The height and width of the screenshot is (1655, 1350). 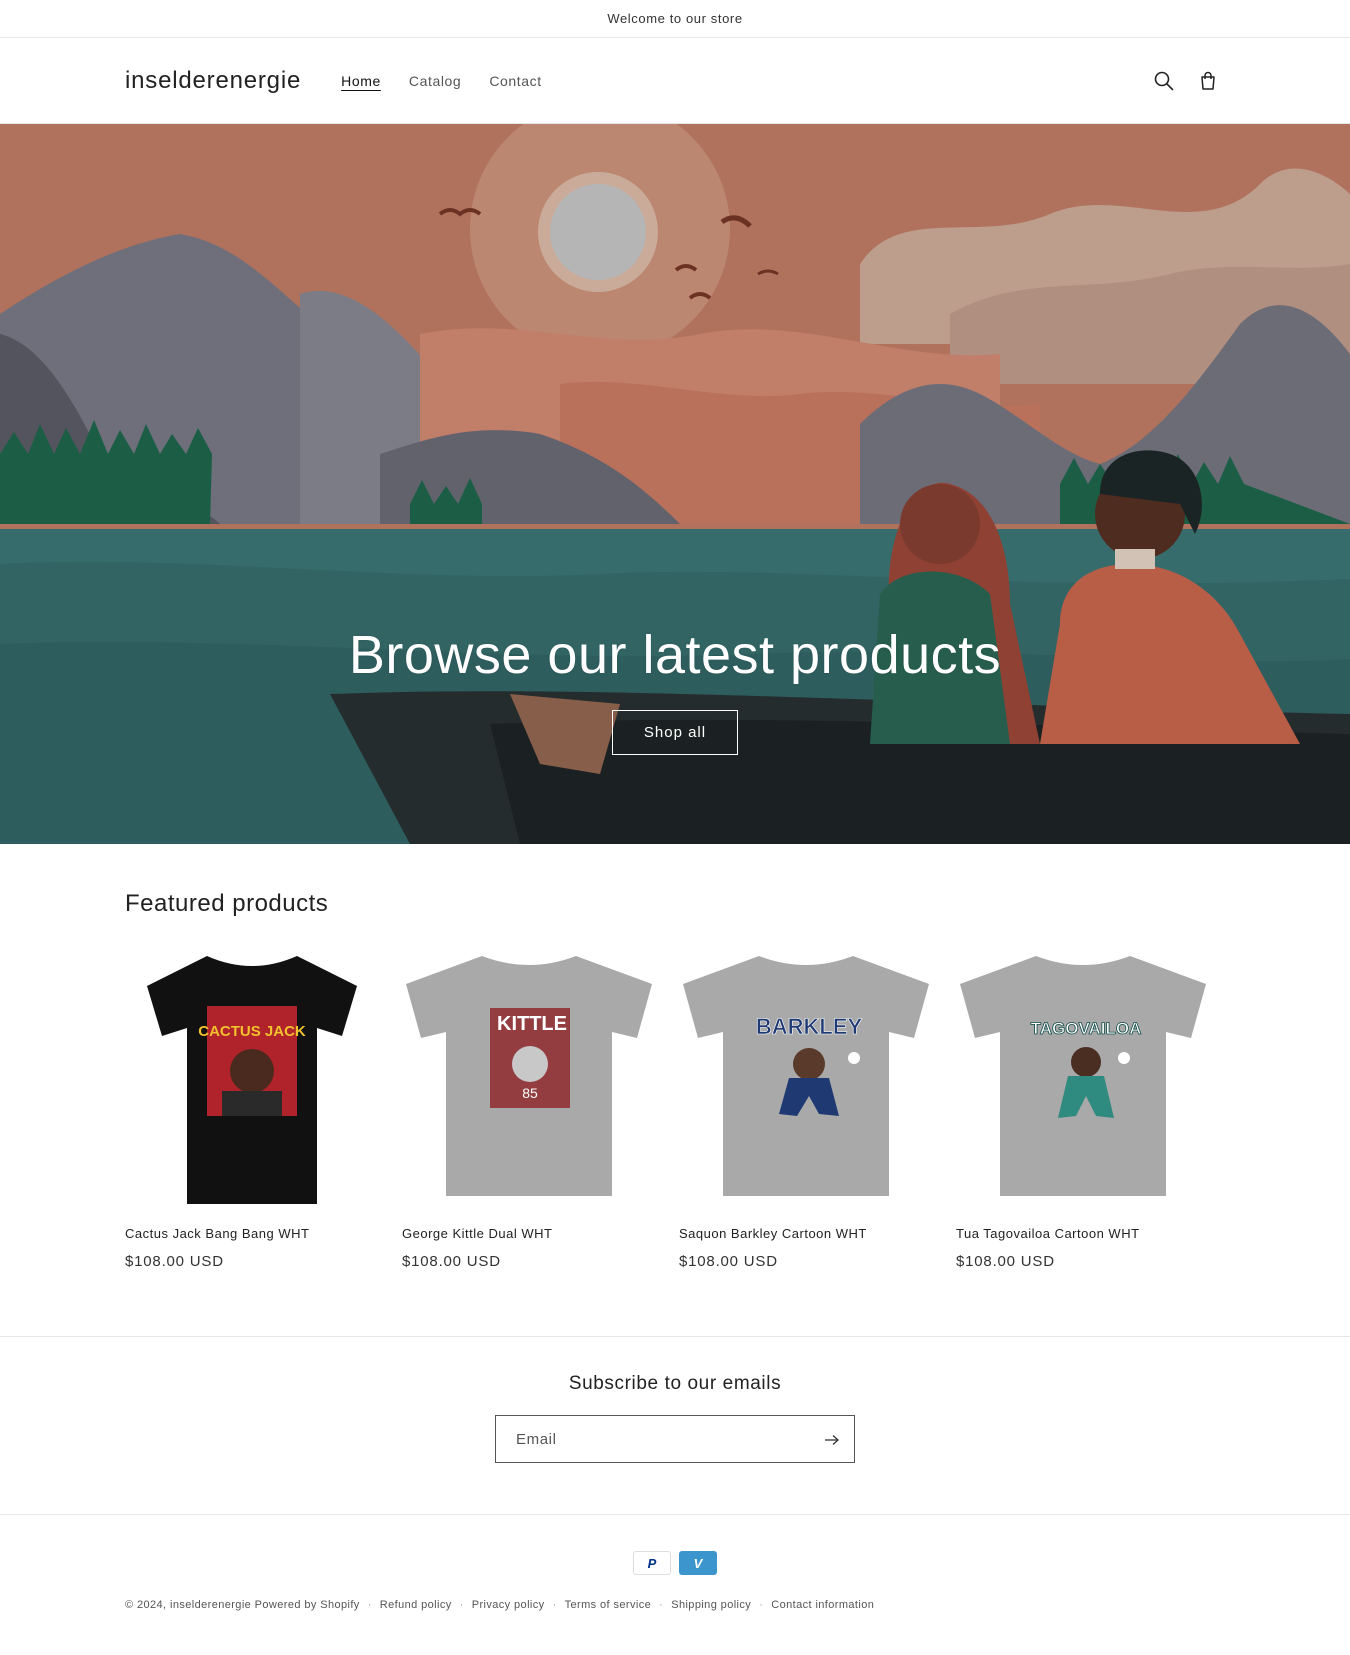 I want to click on product-title: Tua Tagovailoa Cartoon WHT, so click(x=1083, y=1233).